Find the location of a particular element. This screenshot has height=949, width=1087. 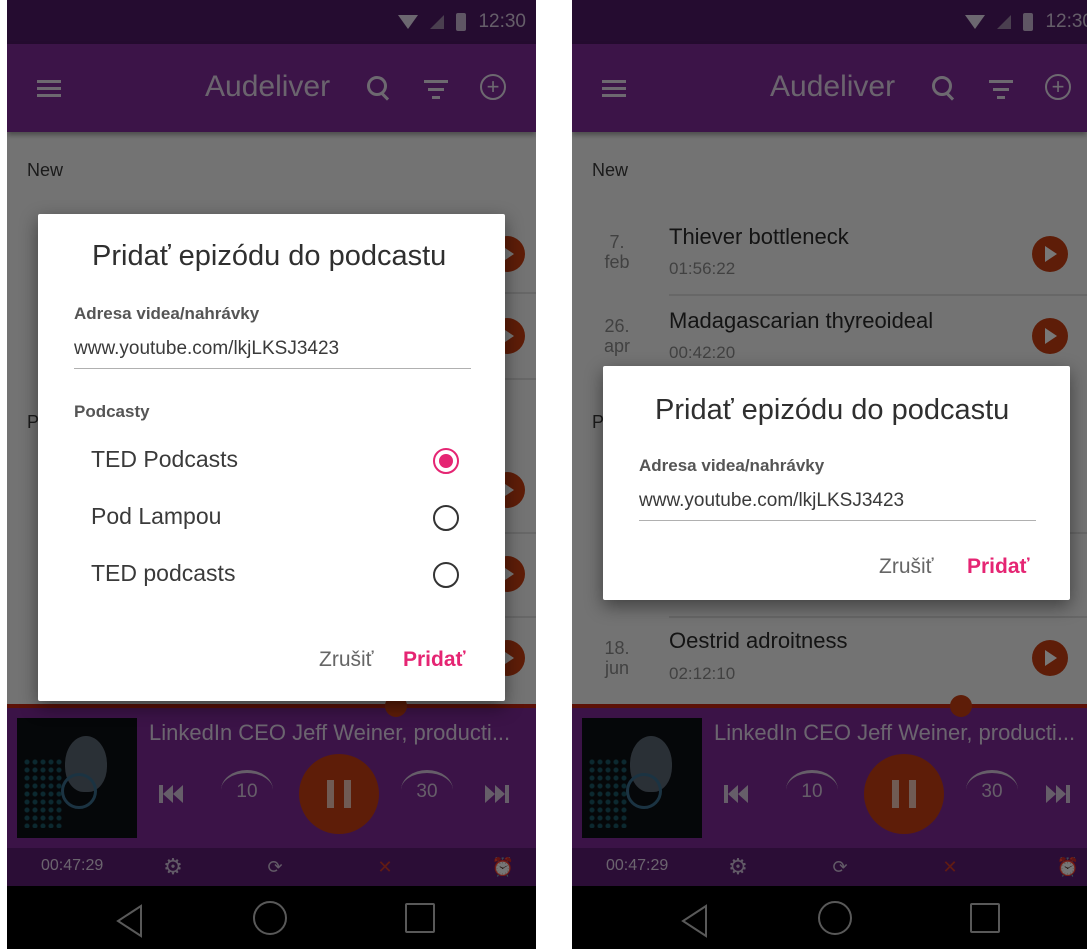

episode-title: Oestrid adroitness is located at coordinates (758, 640).